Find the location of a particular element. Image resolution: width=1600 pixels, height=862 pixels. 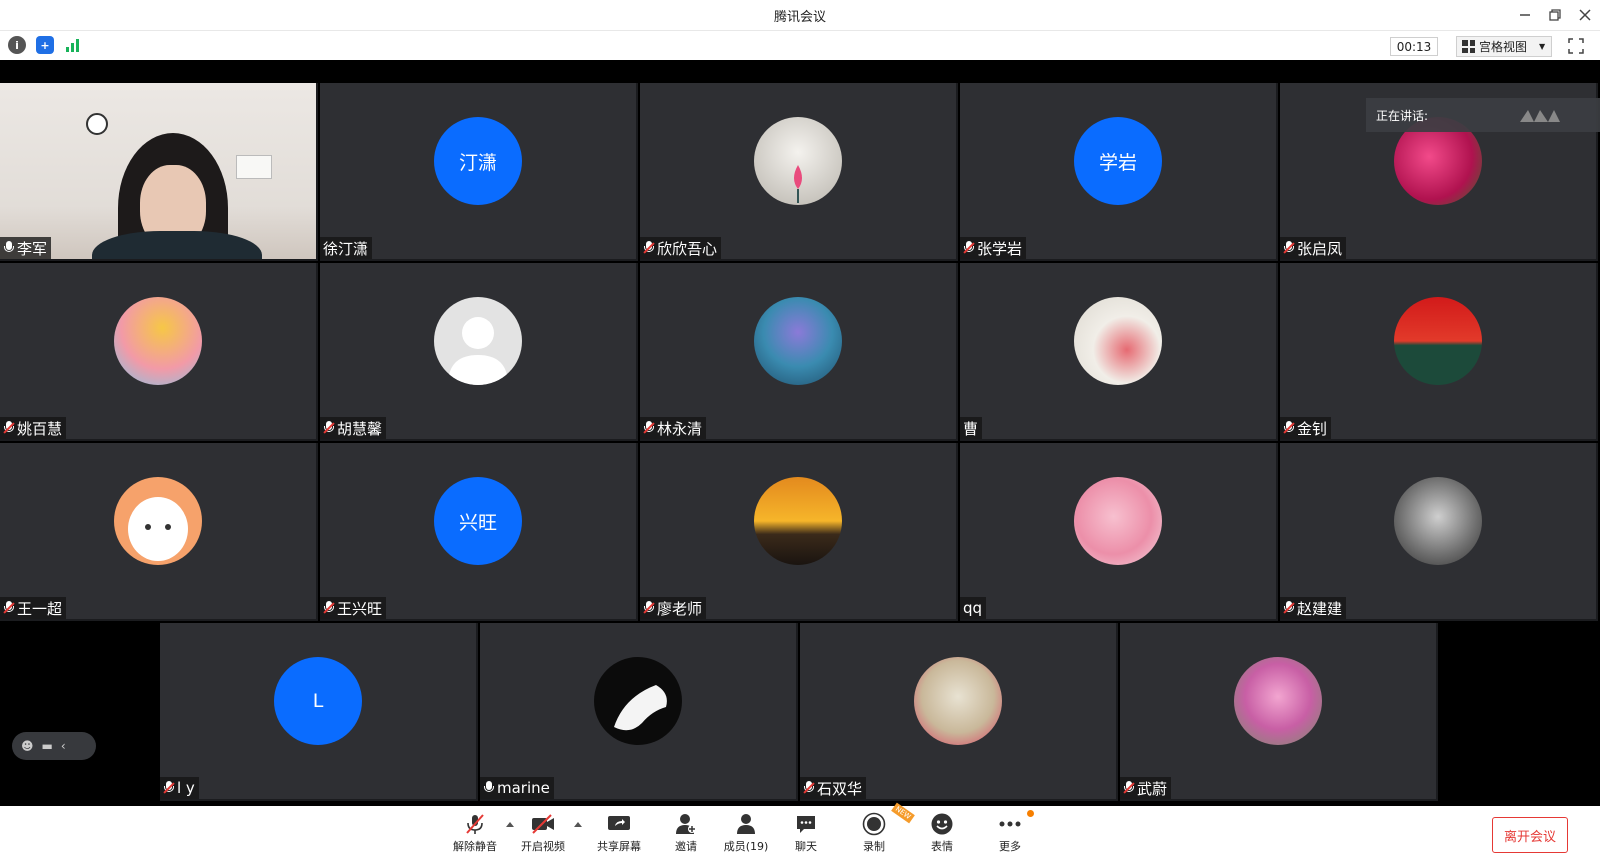

close-icon is located at coordinates (1585, 15).